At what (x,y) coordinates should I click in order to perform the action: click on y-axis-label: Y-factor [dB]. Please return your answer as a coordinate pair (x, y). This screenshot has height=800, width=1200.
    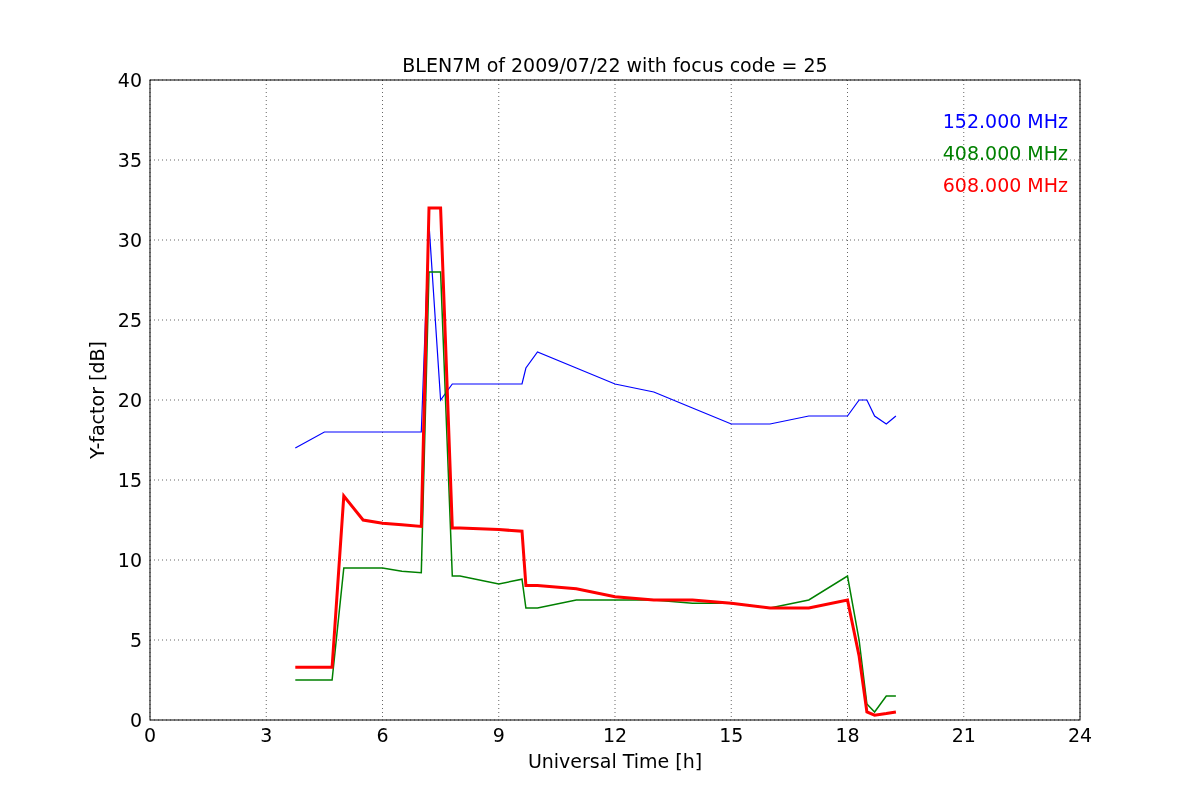
    Looking at the image, I should click on (97, 400).